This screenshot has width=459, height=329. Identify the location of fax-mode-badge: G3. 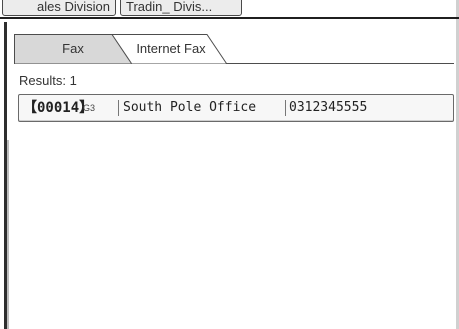
(89, 108).